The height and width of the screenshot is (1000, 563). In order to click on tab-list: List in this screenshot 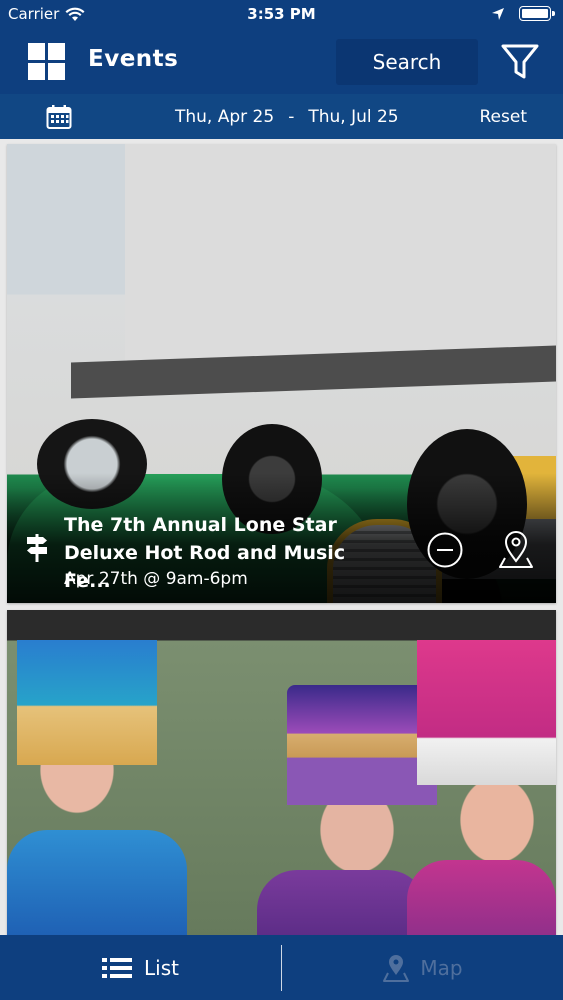, I will do `click(140, 967)`.